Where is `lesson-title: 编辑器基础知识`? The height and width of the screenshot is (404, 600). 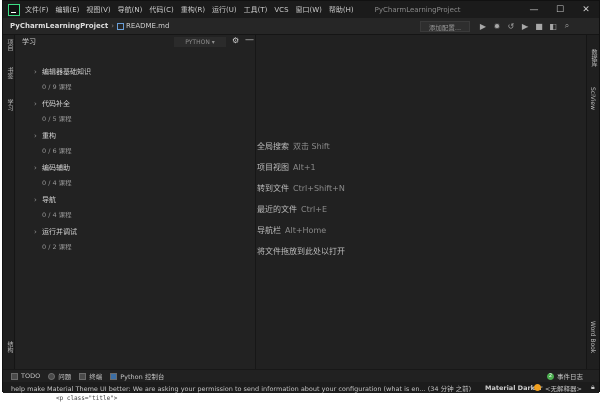 lesson-title: 编辑器基础知识 is located at coordinates (66, 72).